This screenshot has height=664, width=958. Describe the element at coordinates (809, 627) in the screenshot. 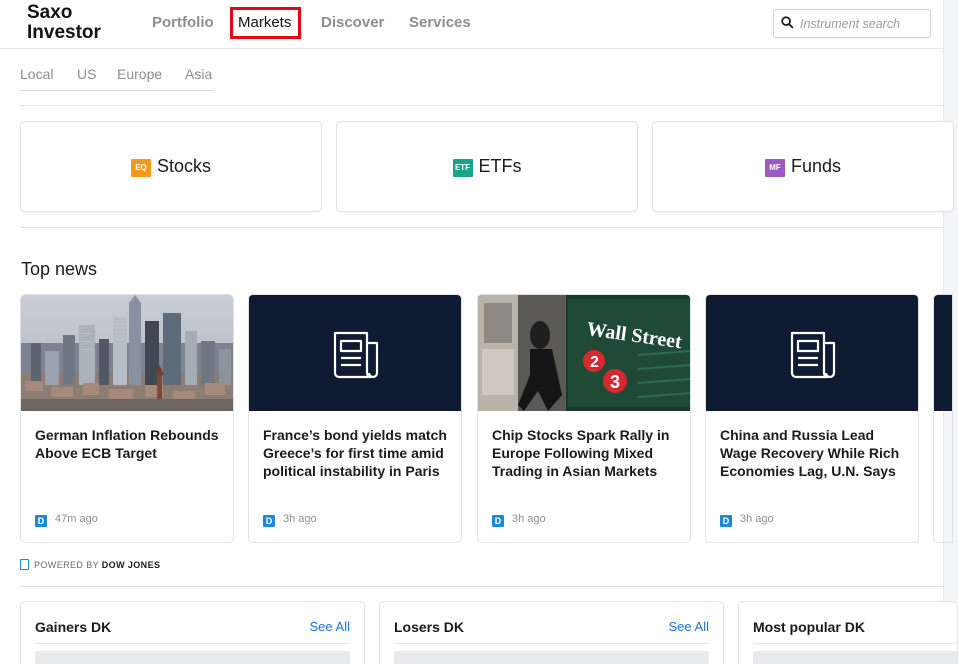

I see `panel-title: Most popular DK` at that location.